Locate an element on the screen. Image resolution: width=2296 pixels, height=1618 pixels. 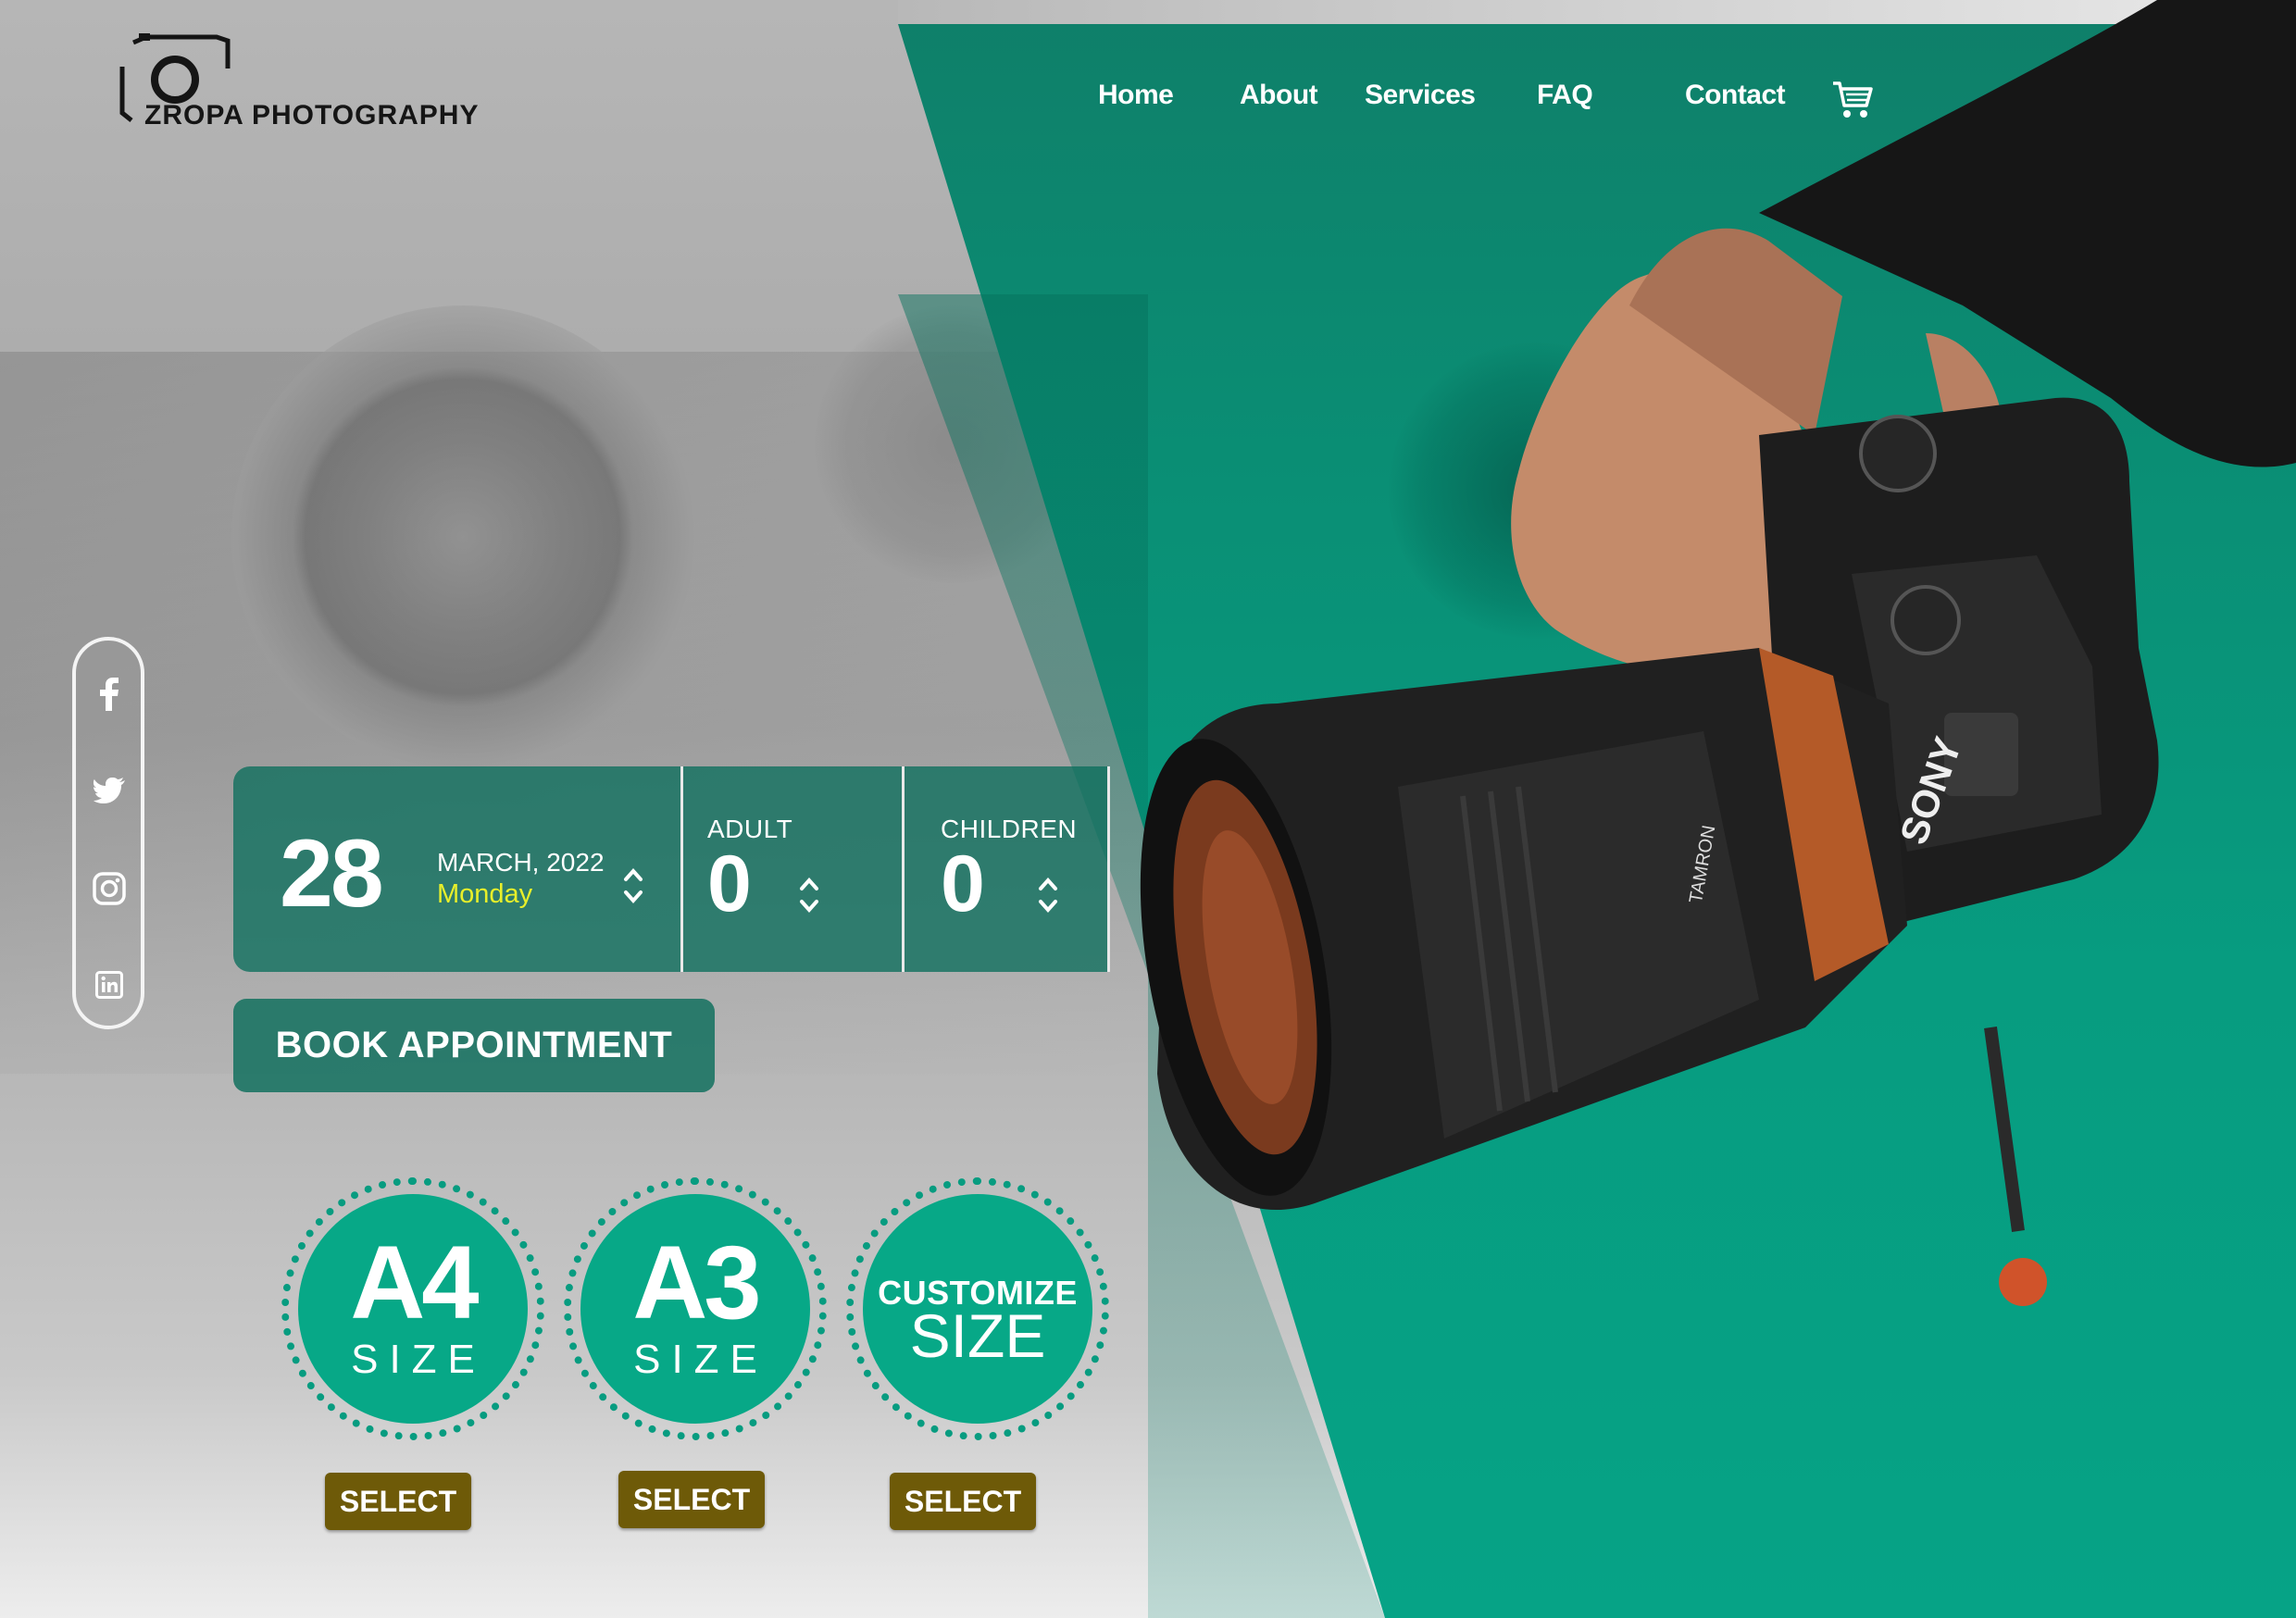
nav-home: Home is located at coordinates (1136, 95).